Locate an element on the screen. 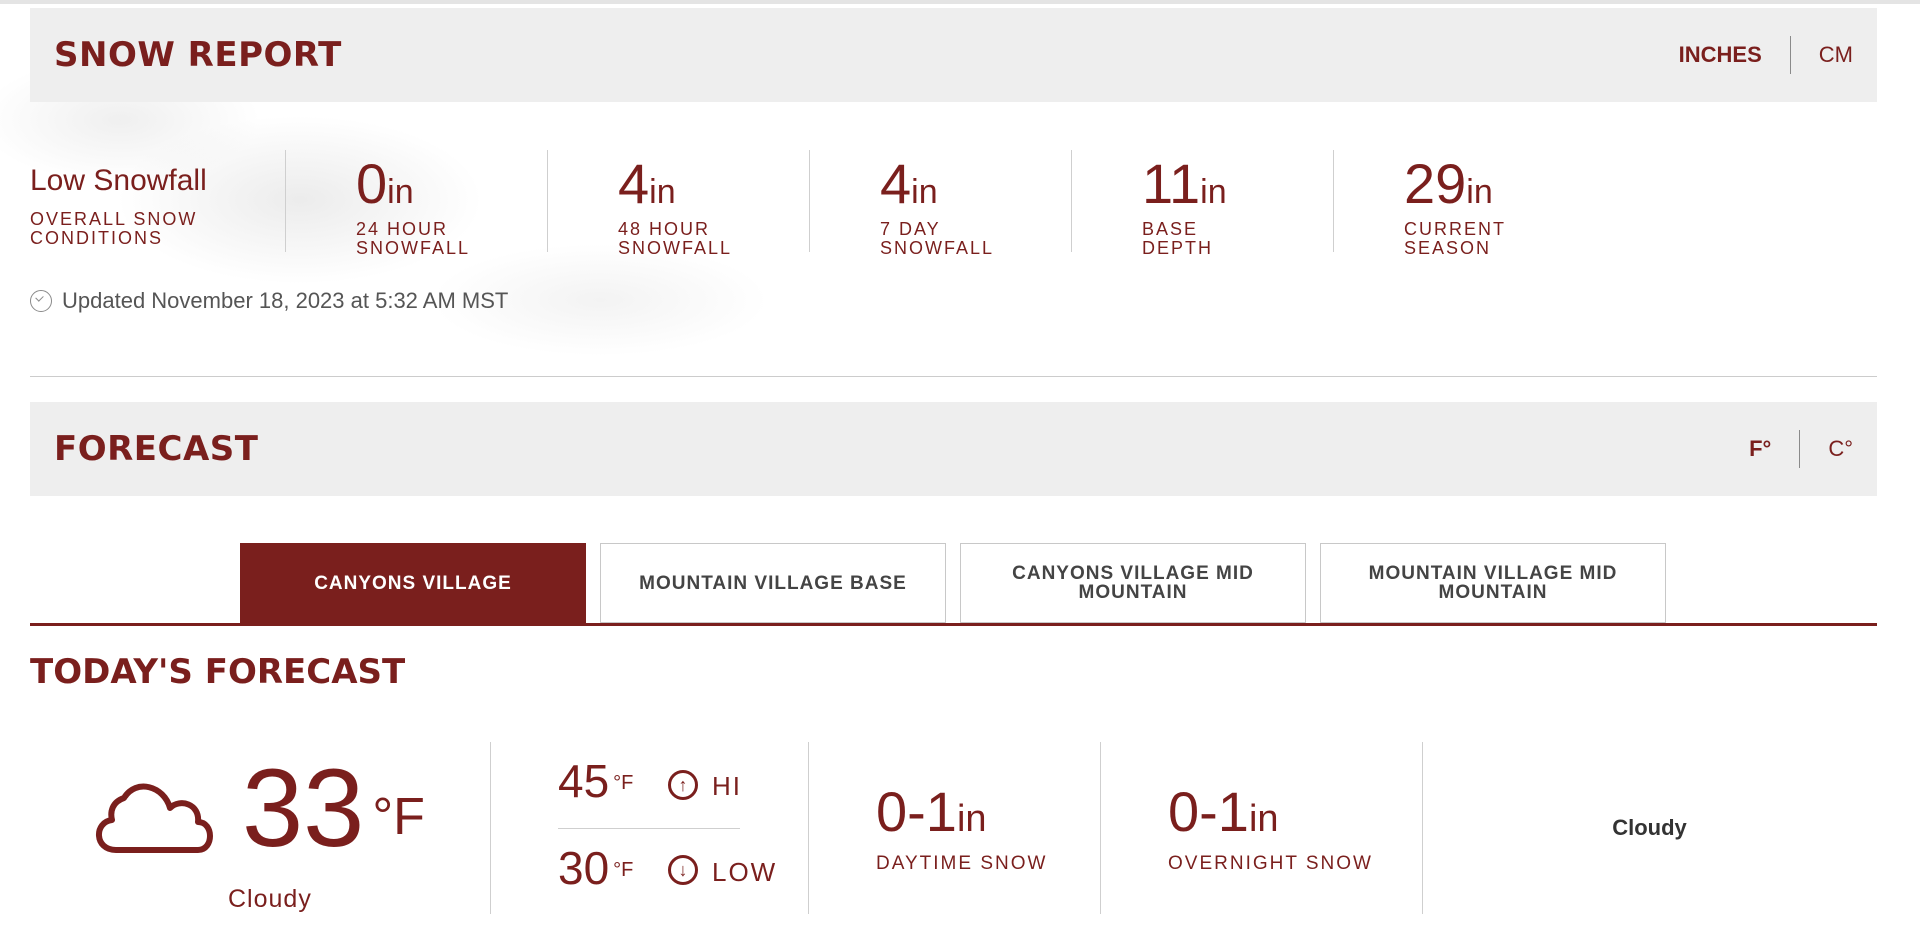 The width and height of the screenshot is (1920, 927). low-temperature: 30 °F is located at coordinates (595, 868).